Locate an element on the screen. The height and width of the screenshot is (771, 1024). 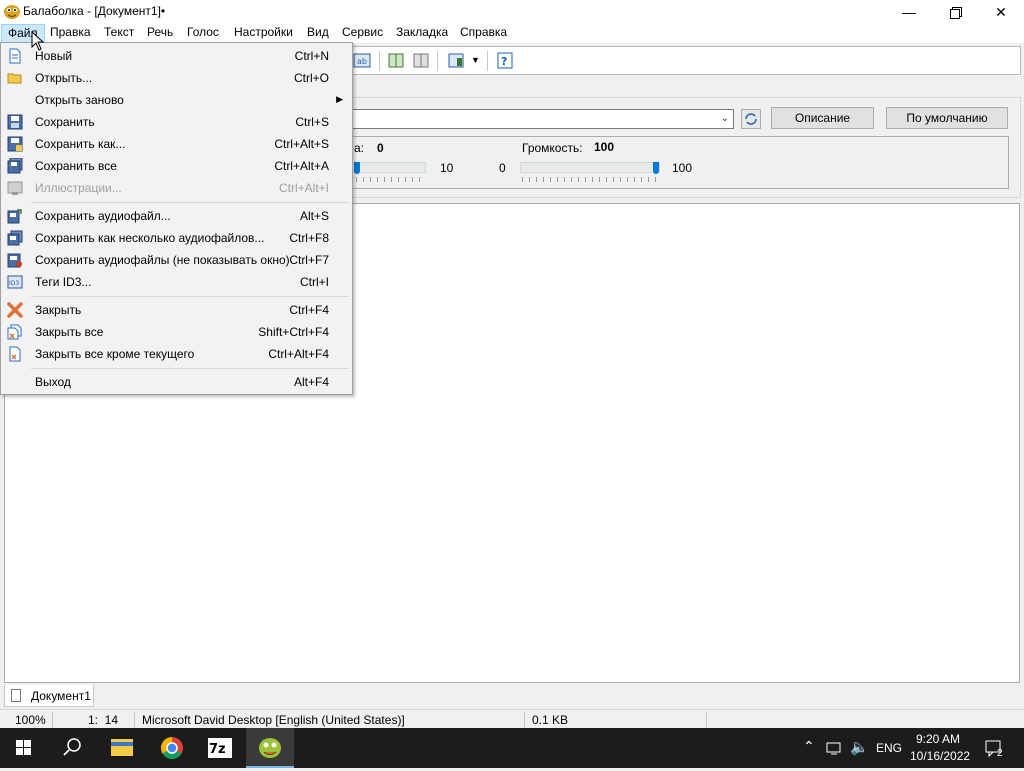
status-cursor-position: 1: 14 is located at coordinates (103, 720).